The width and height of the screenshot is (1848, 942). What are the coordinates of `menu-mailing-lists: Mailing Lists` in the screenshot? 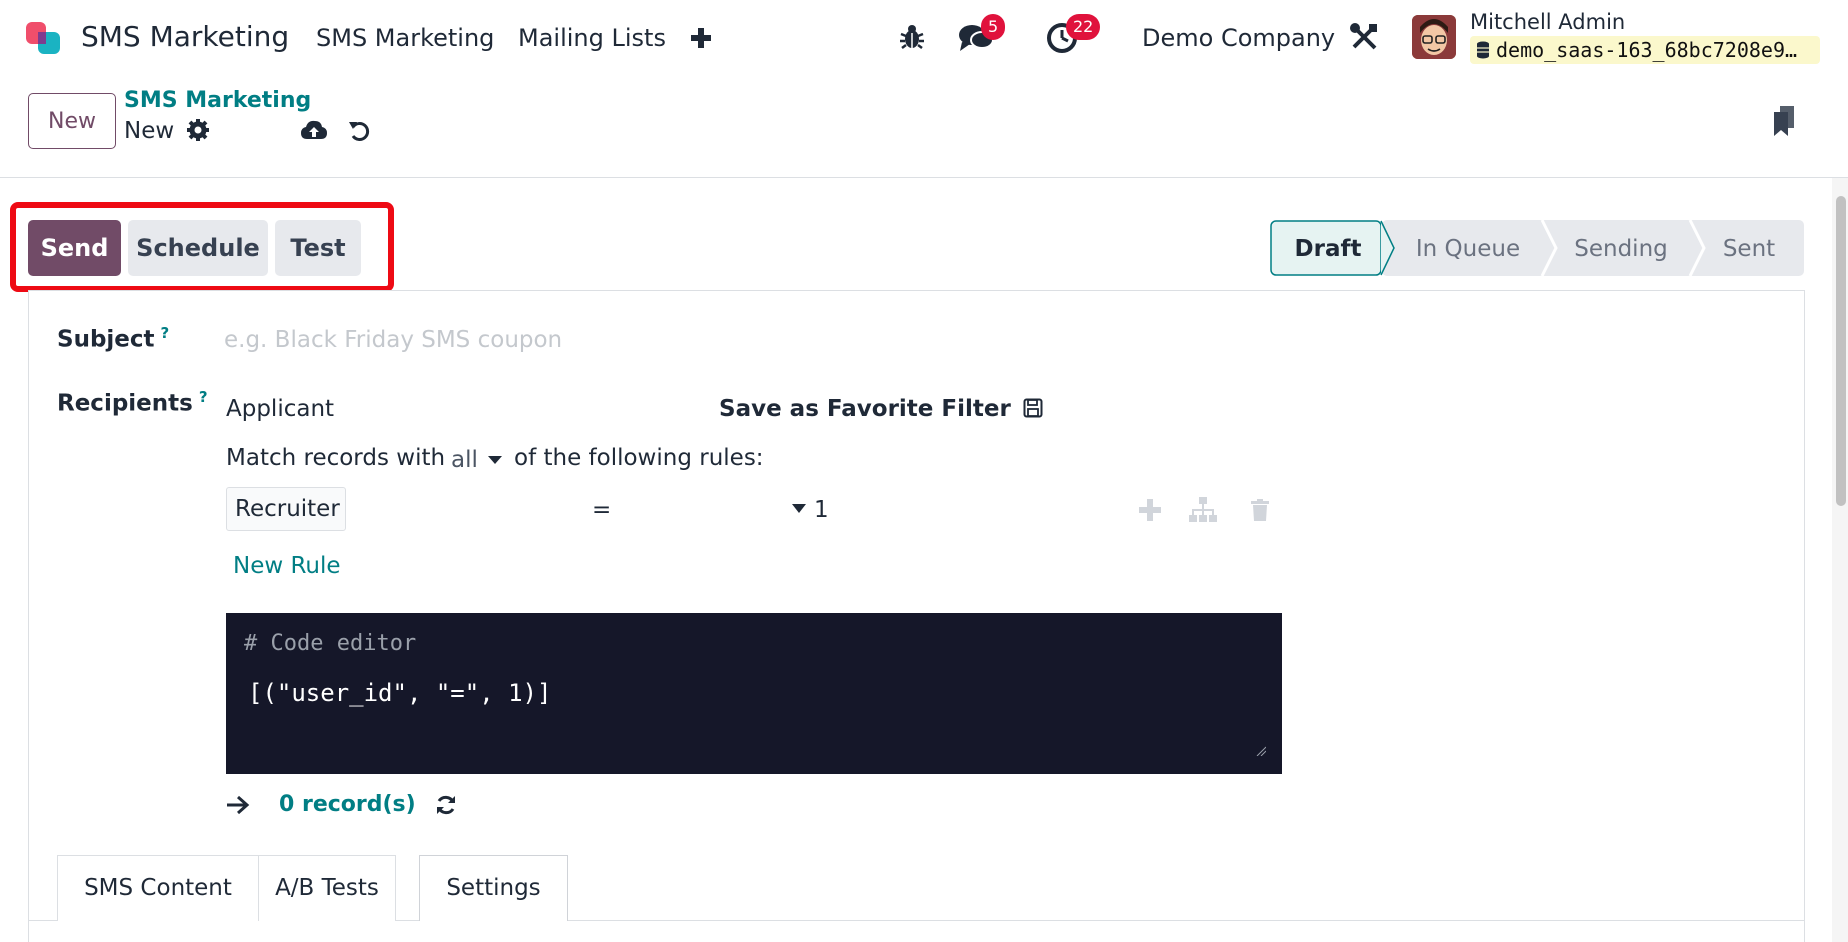 It's located at (592, 38).